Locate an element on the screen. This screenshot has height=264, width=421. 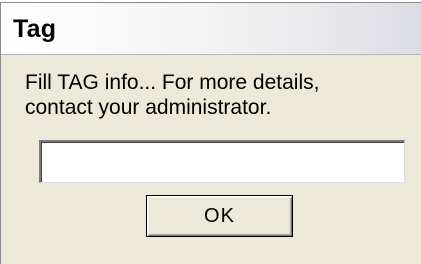
ok-button-label: OK is located at coordinates (219, 215).